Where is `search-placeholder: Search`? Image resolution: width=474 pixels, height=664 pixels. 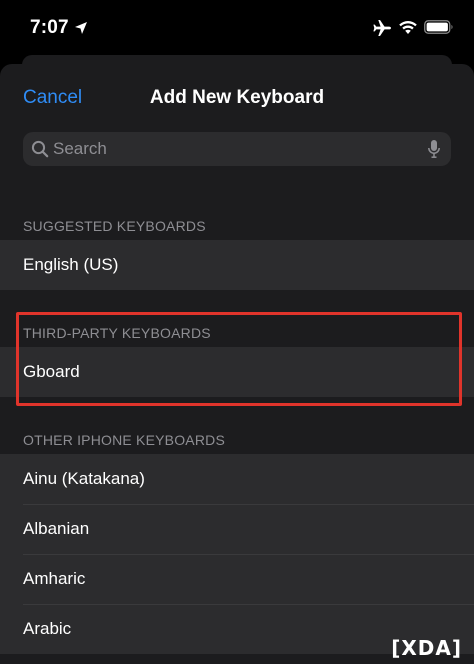
search-placeholder: Search is located at coordinates (80, 148).